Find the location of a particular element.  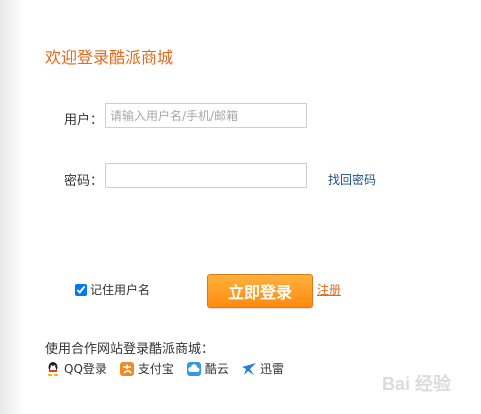

partner-qq-label: QQ登录 is located at coordinates (85, 369).